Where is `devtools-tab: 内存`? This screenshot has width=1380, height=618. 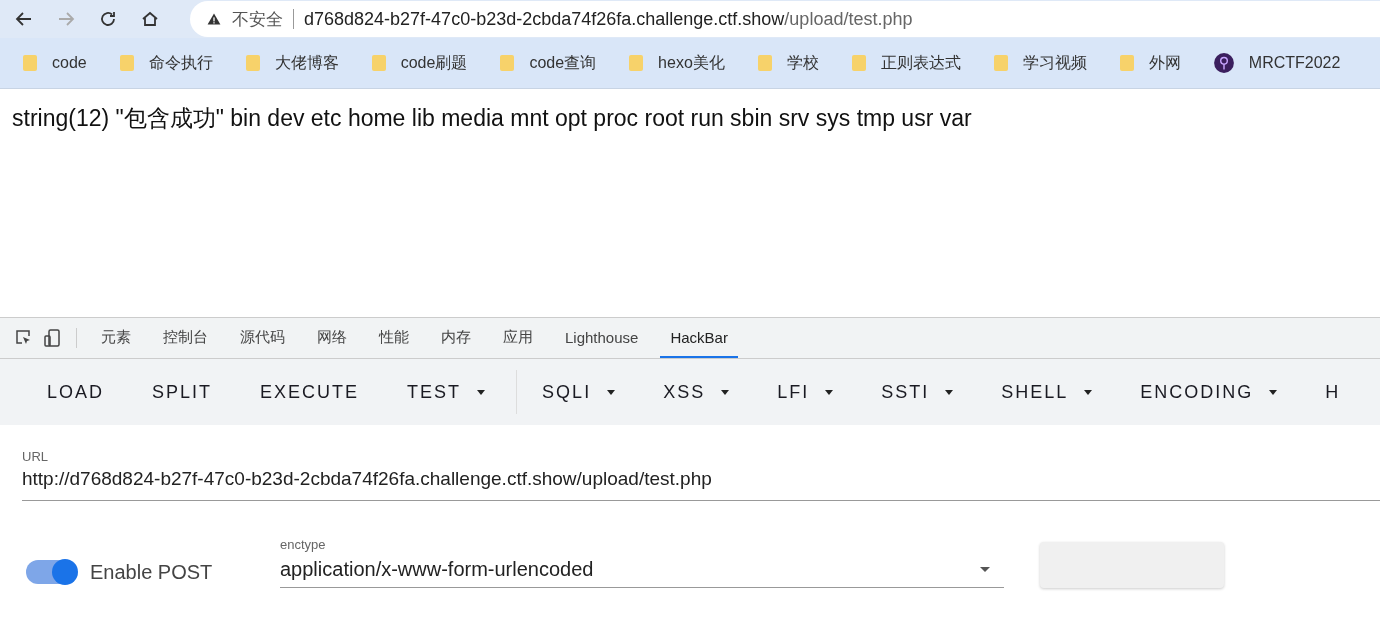 devtools-tab: 内存 is located at coordinates (456, 338).